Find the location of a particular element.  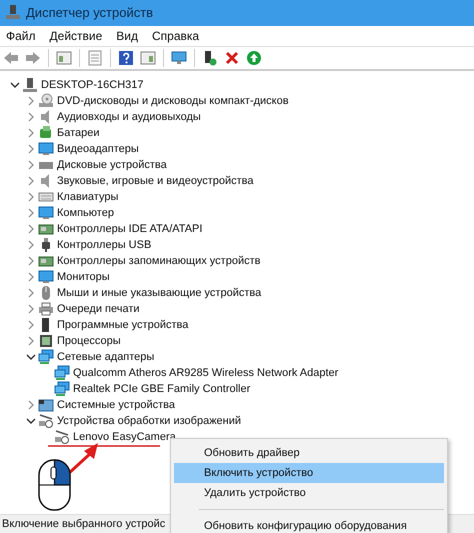

forward-arrow-icon is located at coordinates (33, 58).